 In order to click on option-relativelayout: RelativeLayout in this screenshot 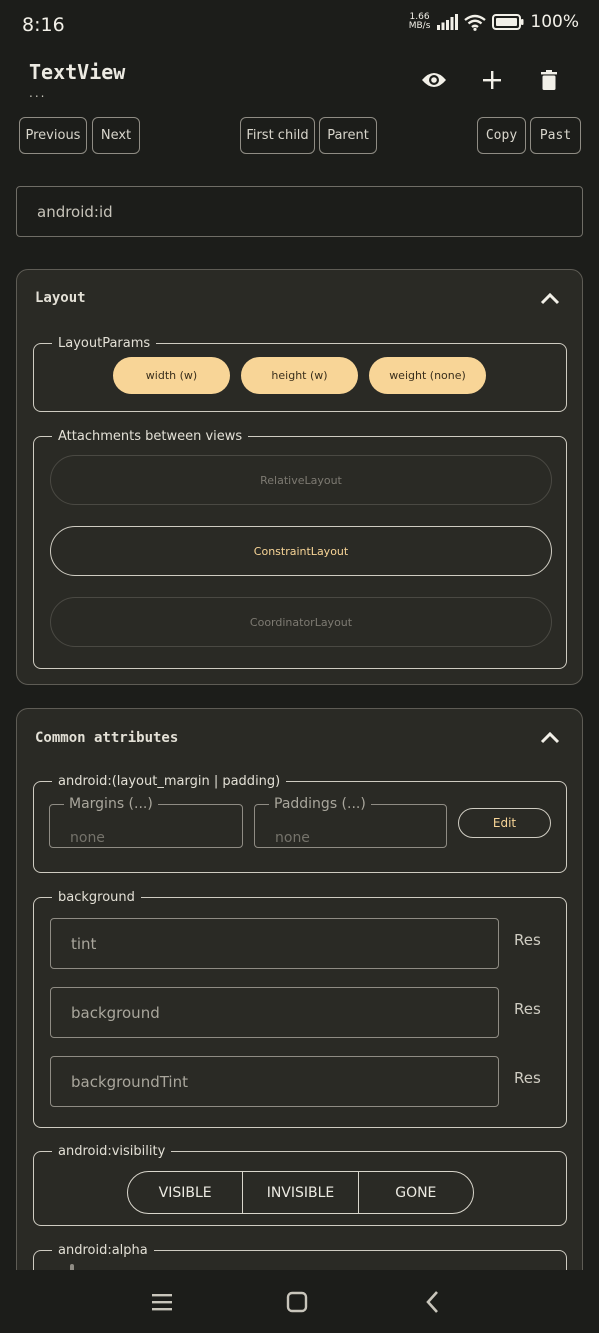, I will do `click(301, 480)`.